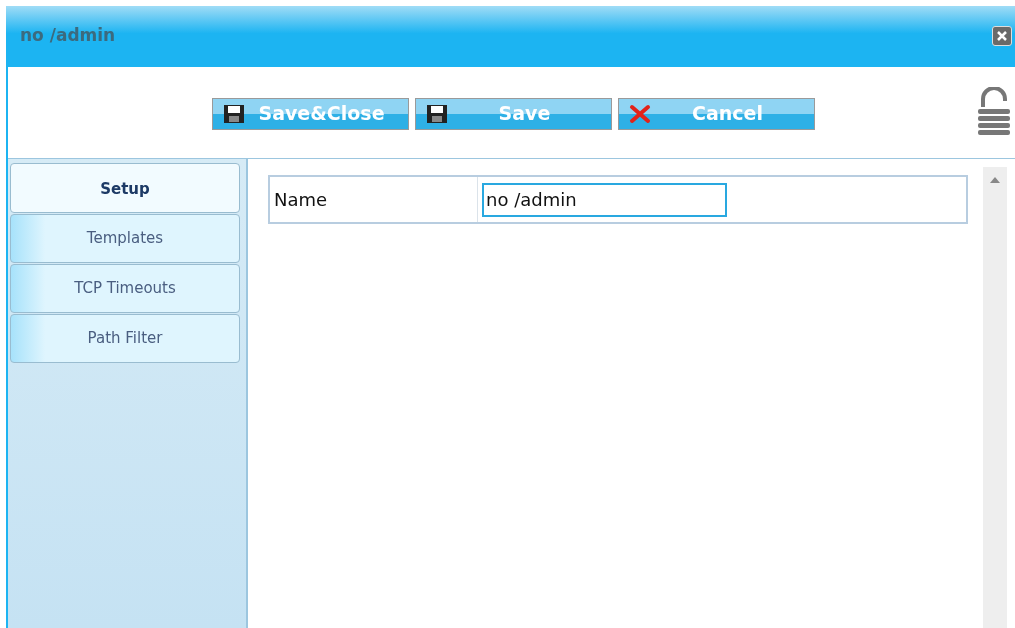 The width and height of the screenshot is (1015, 628). I want to click on field-label: Name, so click(301, 200).